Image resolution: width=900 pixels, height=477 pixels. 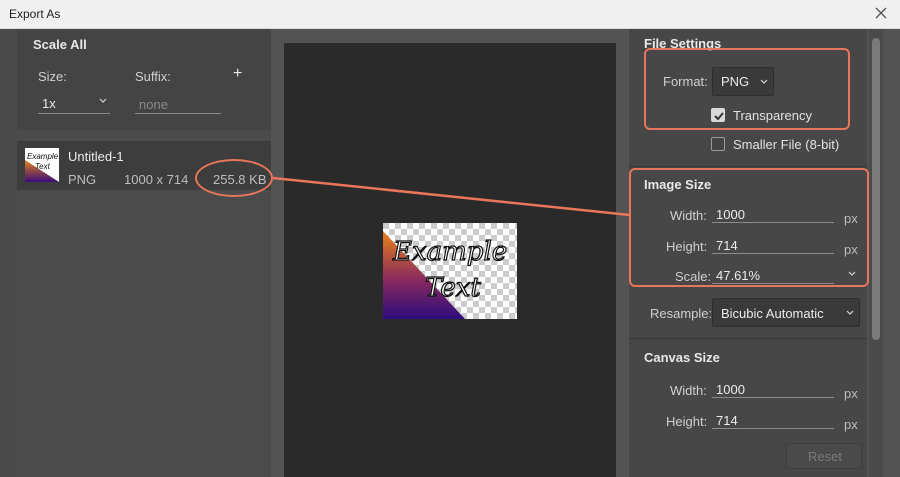 I want to click on preview-text-line2: Text, so click(x=452, y=287).